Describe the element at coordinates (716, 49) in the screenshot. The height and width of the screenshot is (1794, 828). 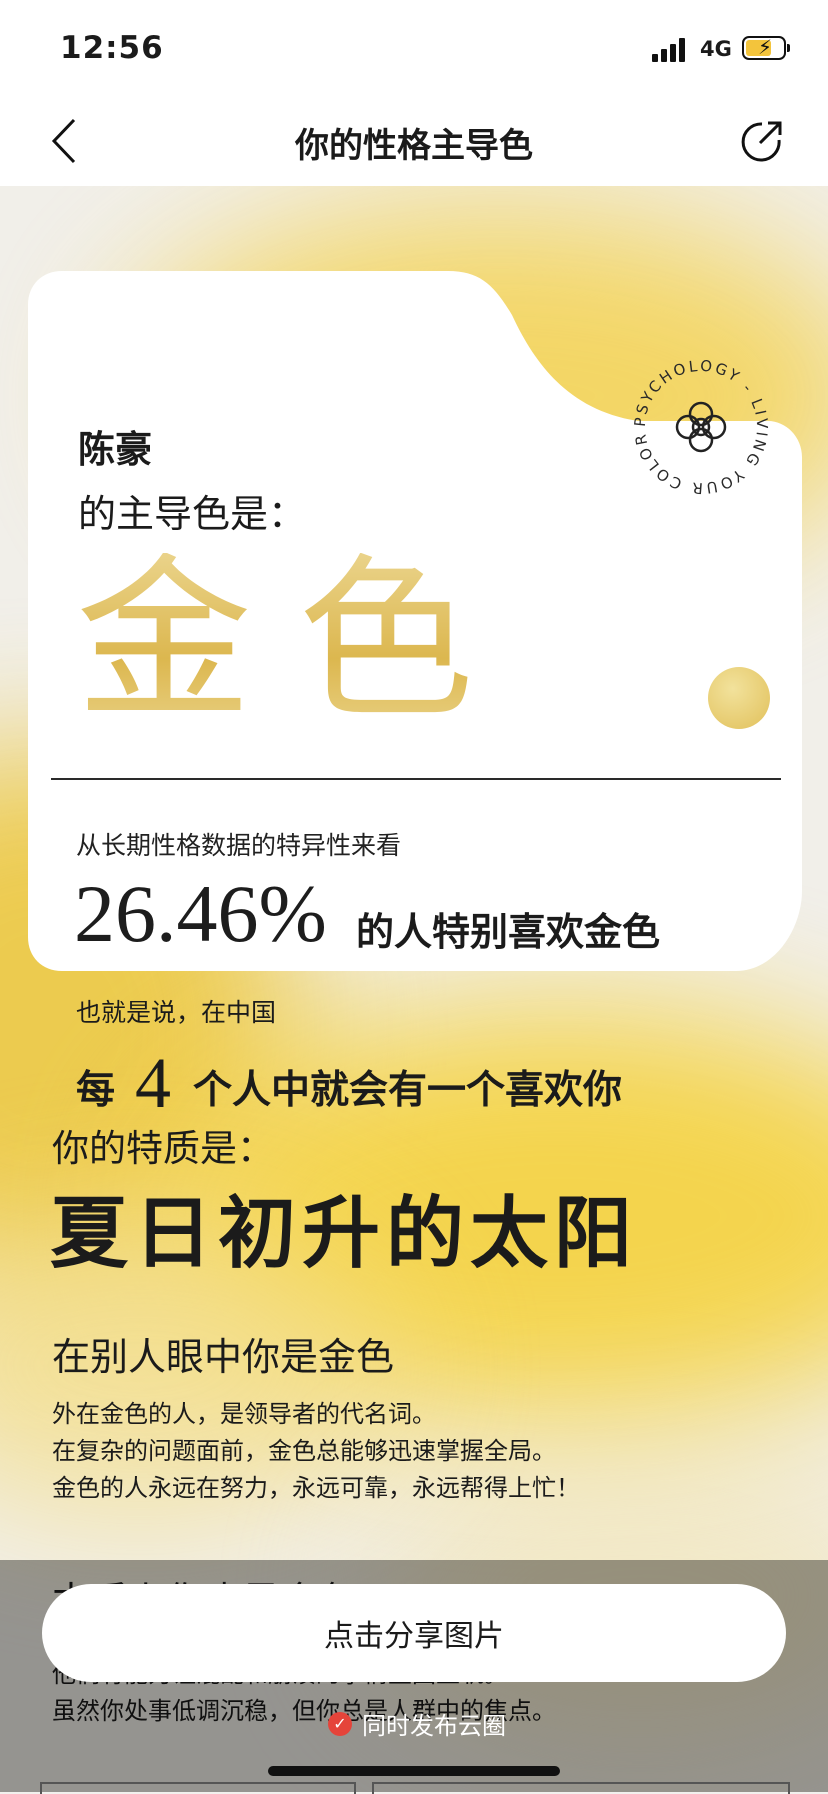
I see `network-type: 4G` at that location.